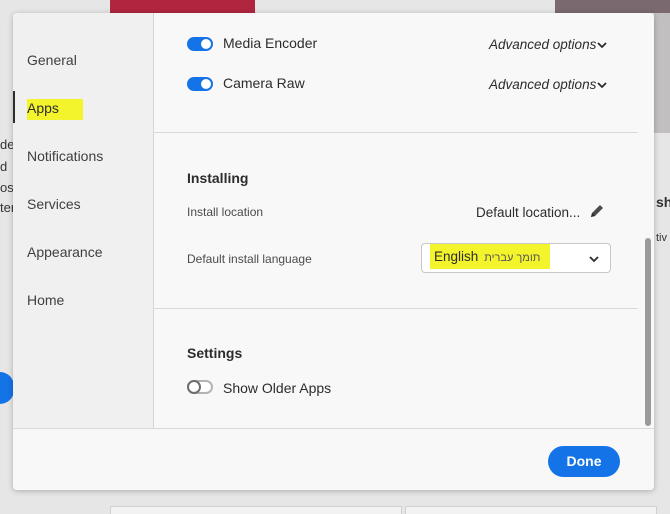 The width and height of the screenshot is (670, 514). Describe the element at coordinates (662, 73) in the screenshot. I see `background-strip-right` at that location.